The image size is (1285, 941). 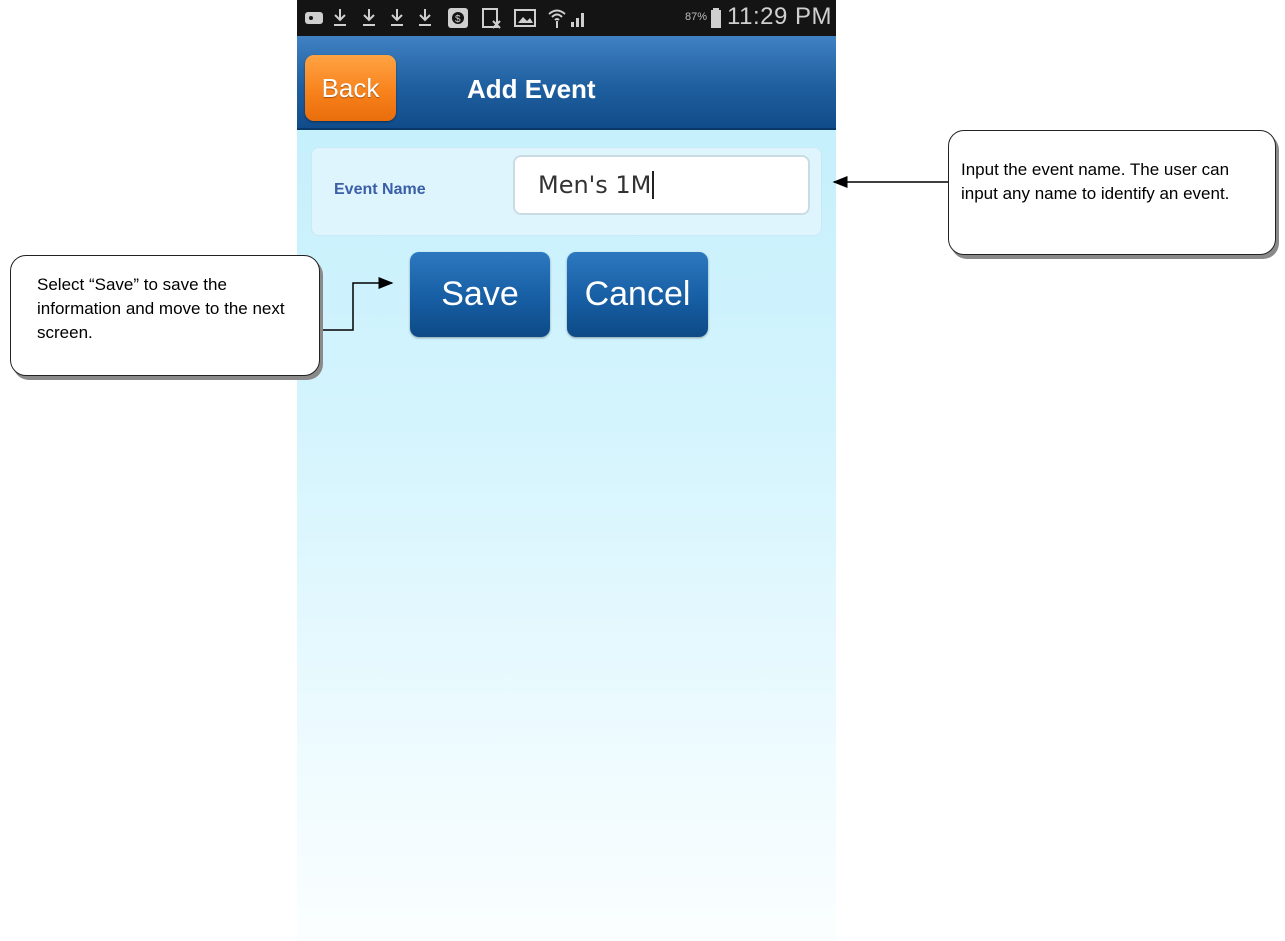 What do you see at coordinates (357, 304) in the screenshot?
I see `save-arrow` at bounding box center [357, 304].